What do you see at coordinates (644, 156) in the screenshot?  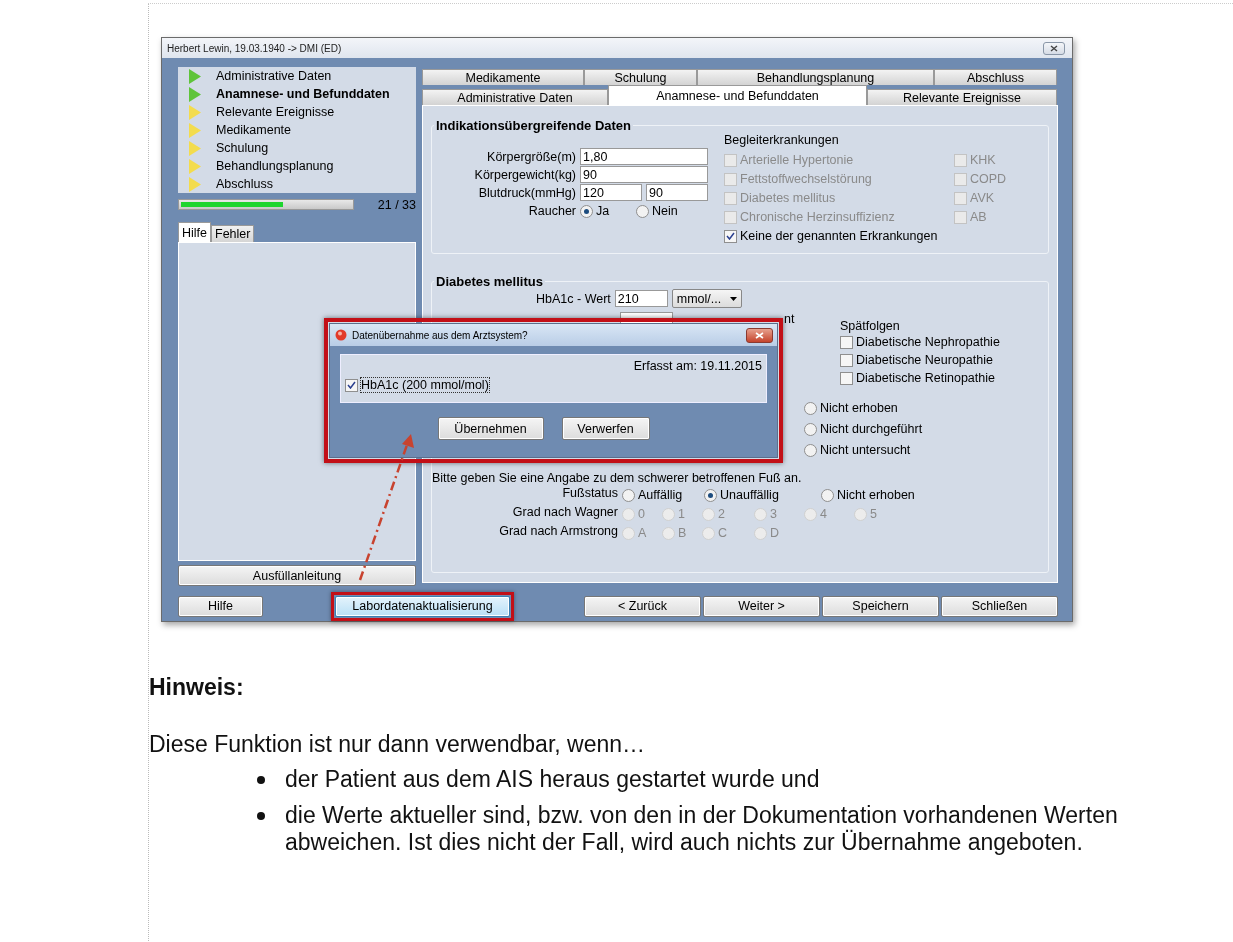 I see `input-field: 1,80` at bounding box center [644, 156].